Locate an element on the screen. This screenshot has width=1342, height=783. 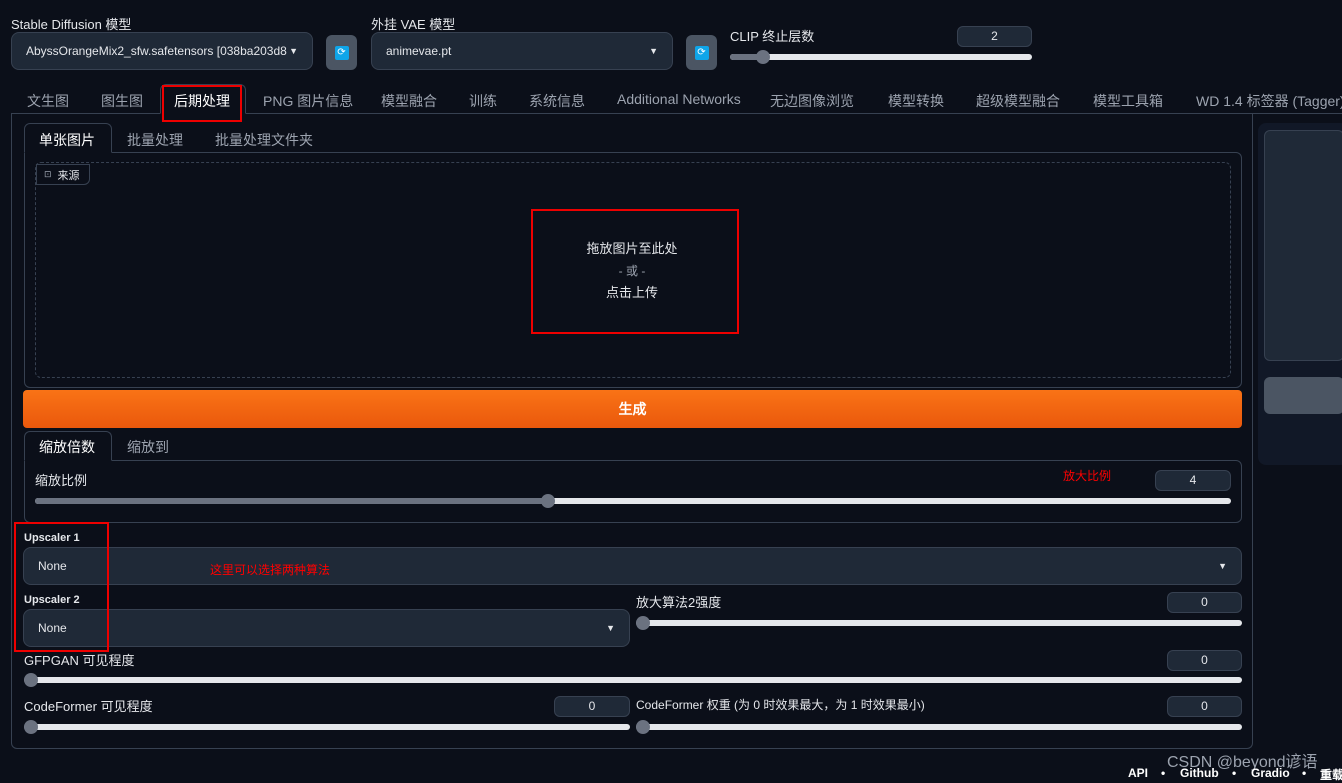
footer-gradio-link: Gradio is located at coordinates (1270, 773).